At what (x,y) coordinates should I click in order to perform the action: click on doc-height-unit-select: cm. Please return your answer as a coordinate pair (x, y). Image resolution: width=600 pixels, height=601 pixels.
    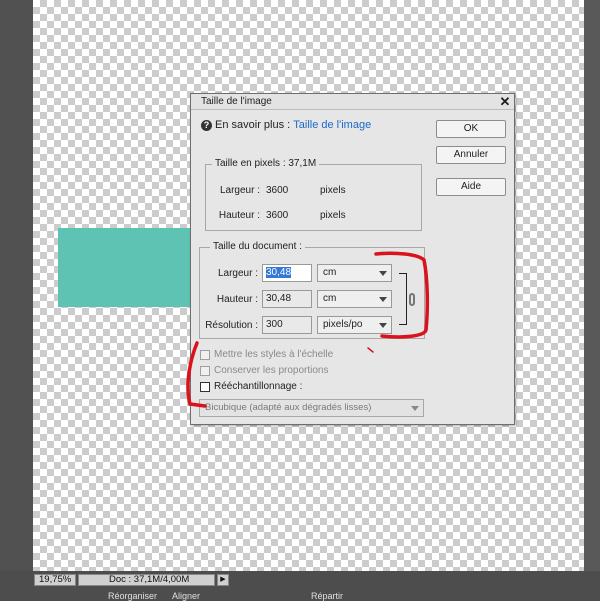
    Looking at the image, I should click on (354, 299).